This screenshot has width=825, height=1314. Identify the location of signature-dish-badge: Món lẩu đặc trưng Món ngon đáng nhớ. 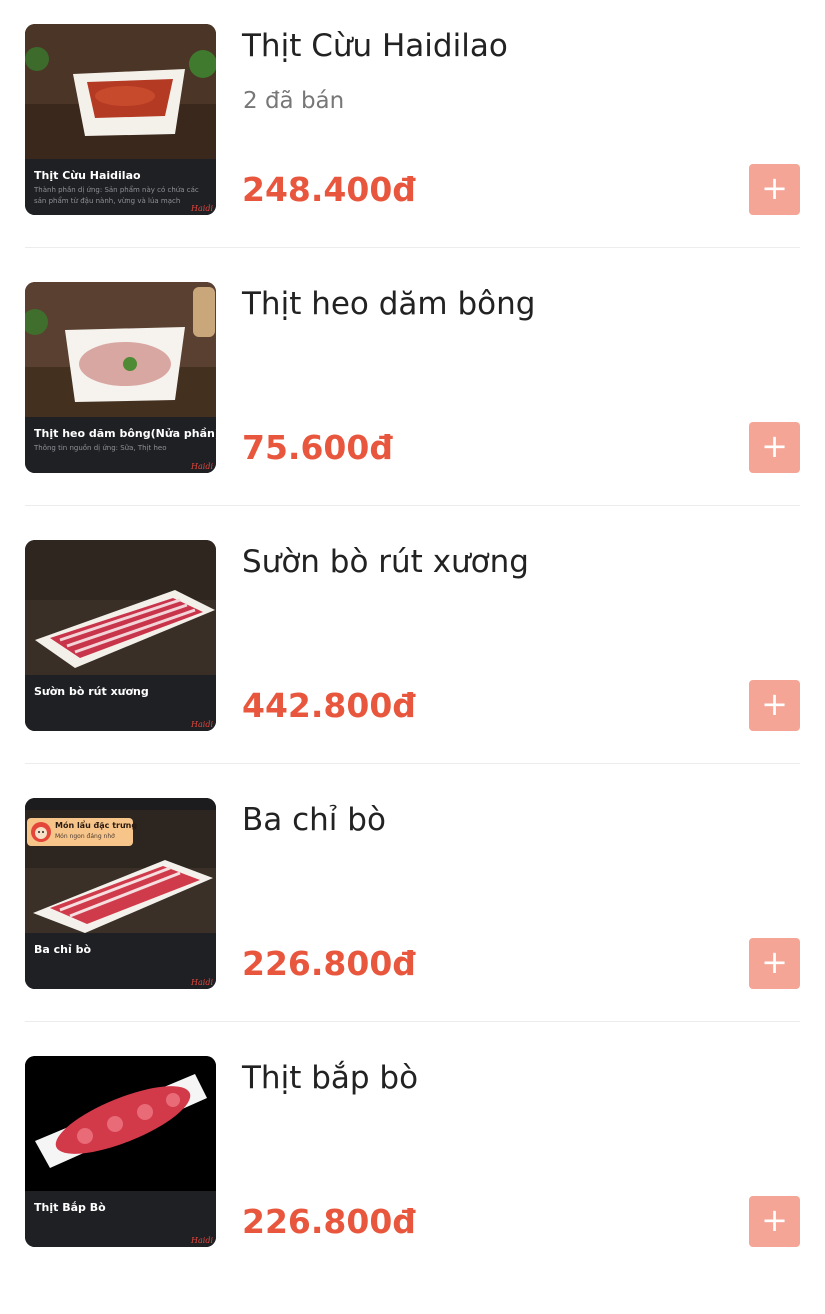
(82, 832).